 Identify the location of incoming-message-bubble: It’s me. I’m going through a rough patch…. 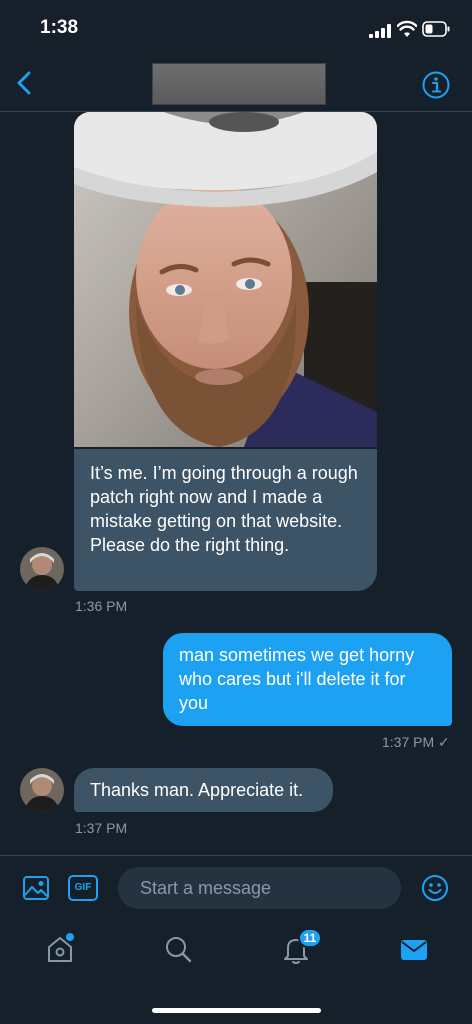
(225, 520).